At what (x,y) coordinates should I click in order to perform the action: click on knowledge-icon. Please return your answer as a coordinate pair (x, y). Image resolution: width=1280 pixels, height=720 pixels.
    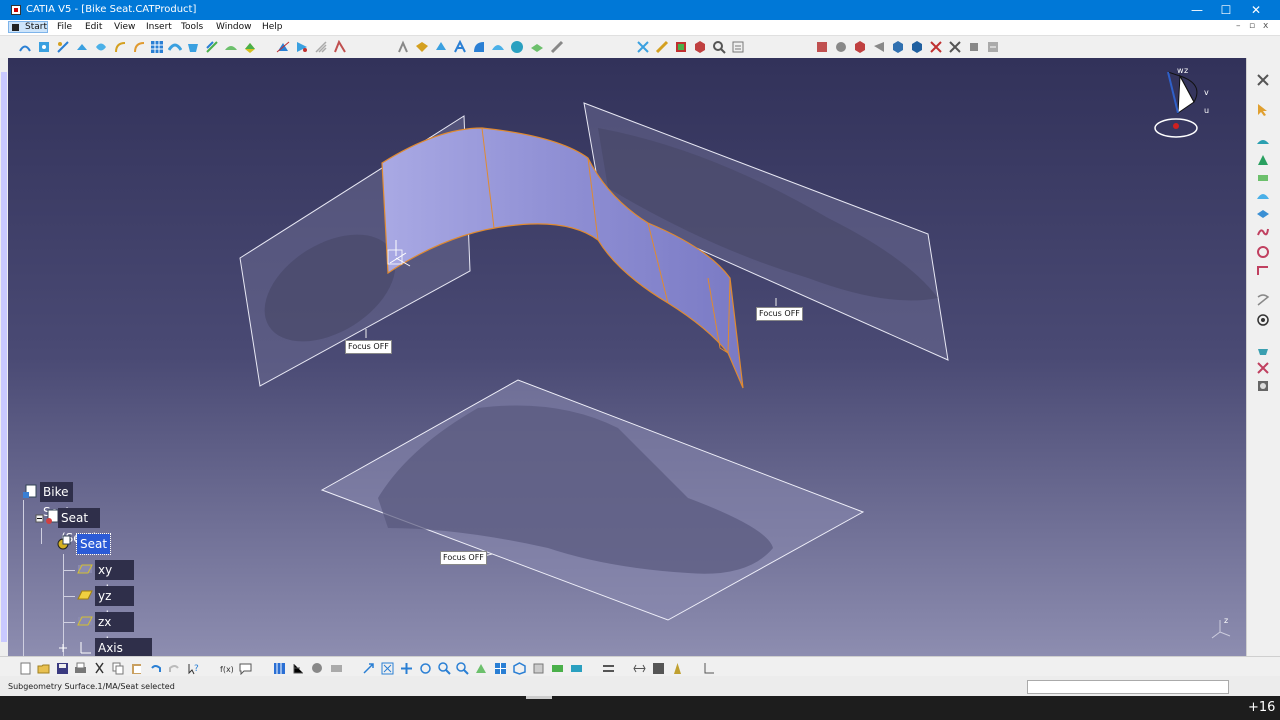
    Looking at the image, I should click on (336, 666).